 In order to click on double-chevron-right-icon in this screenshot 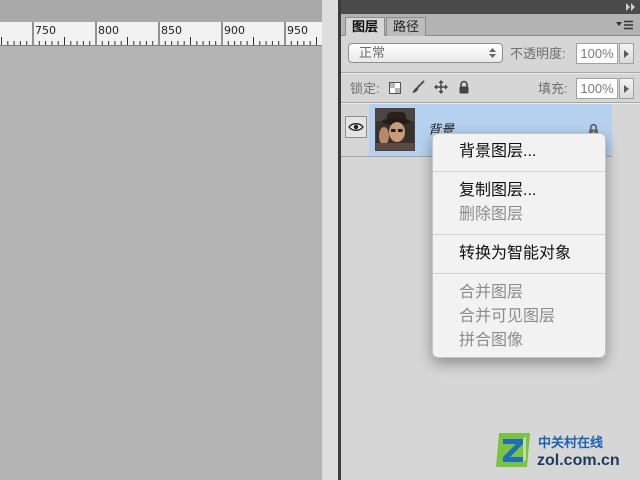, I will do `click(631, 7)`.